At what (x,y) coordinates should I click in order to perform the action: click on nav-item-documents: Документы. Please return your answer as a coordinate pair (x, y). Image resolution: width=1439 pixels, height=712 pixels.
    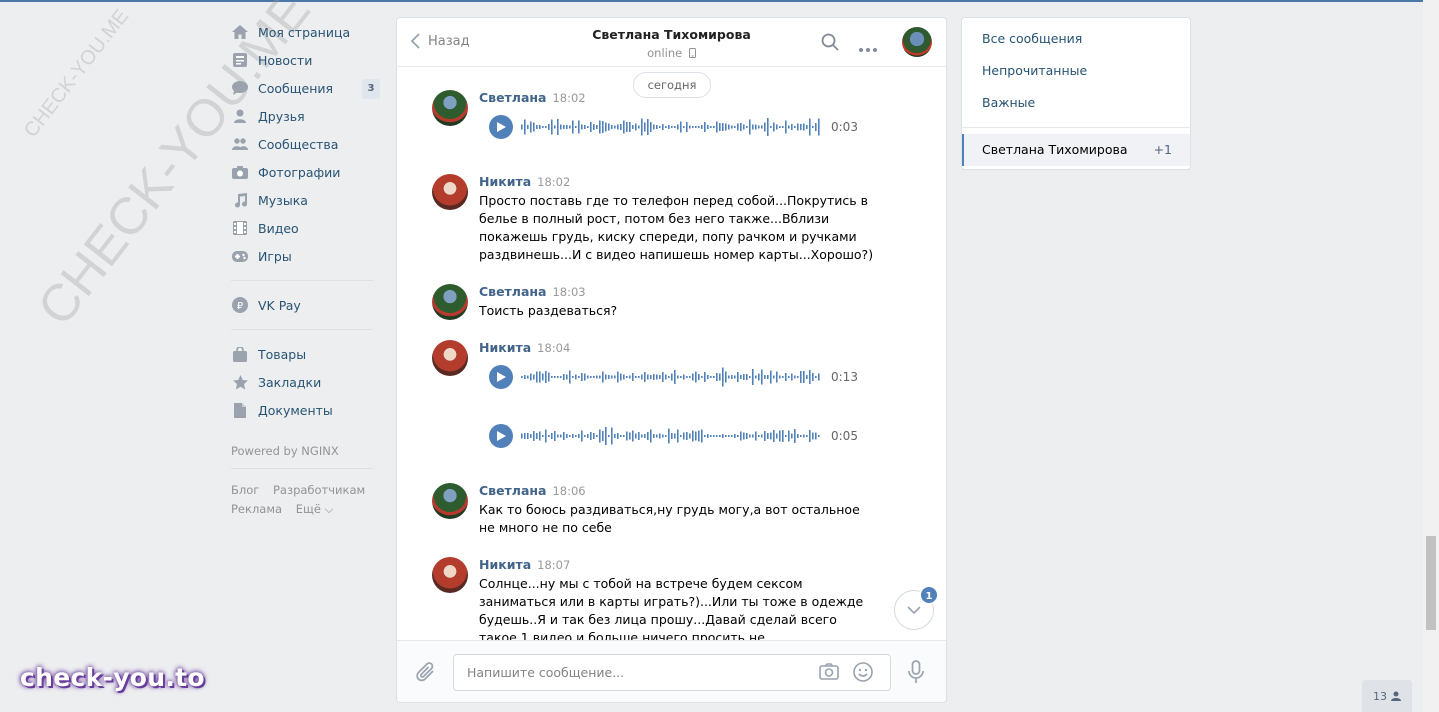
    Looking at the image, I should click on (305, 410).